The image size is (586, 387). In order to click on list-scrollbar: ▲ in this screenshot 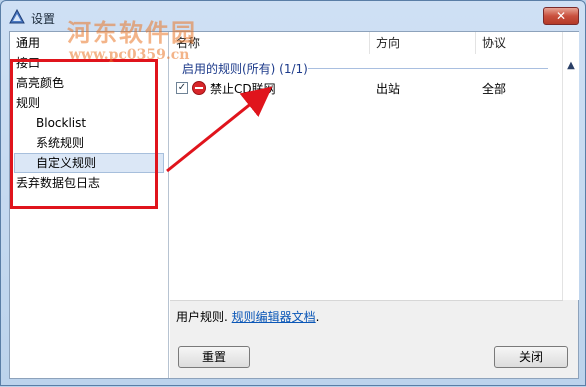, I will do `click(570, 166)`.